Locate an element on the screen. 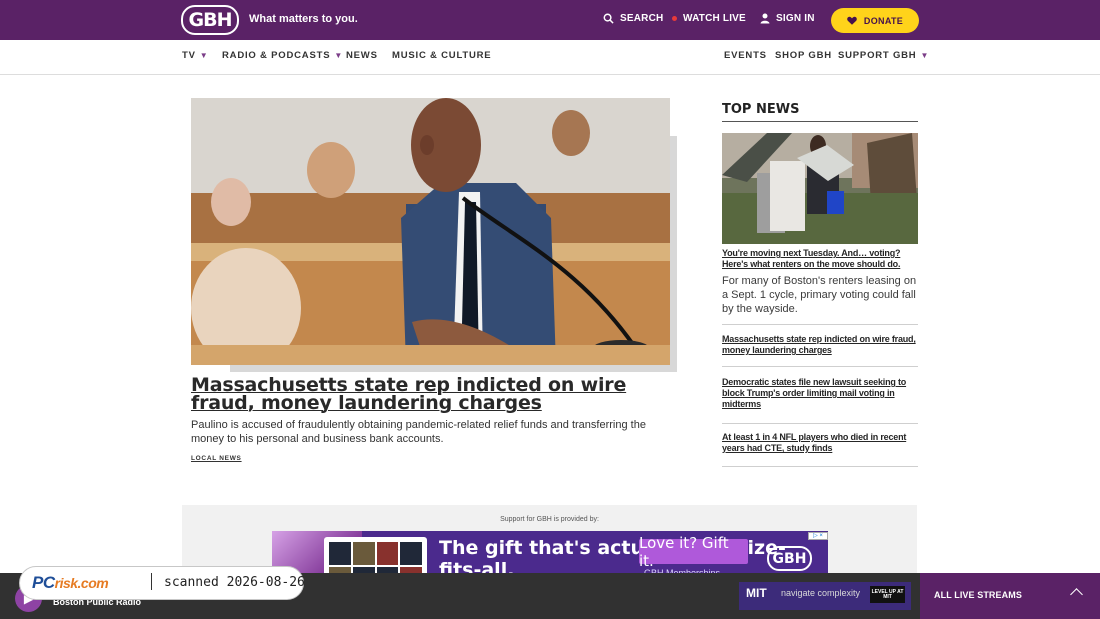  nav-item-events: EVENTS is located at coordinates (745, 55).